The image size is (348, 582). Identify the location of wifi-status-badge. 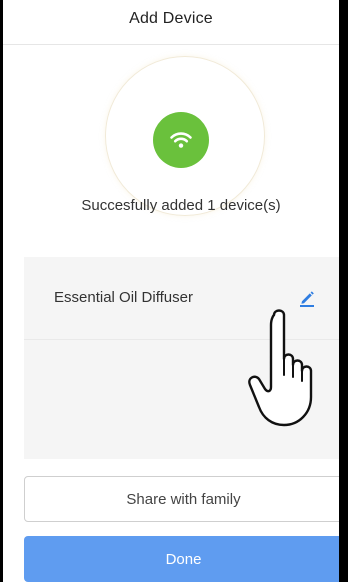
(181, 140).